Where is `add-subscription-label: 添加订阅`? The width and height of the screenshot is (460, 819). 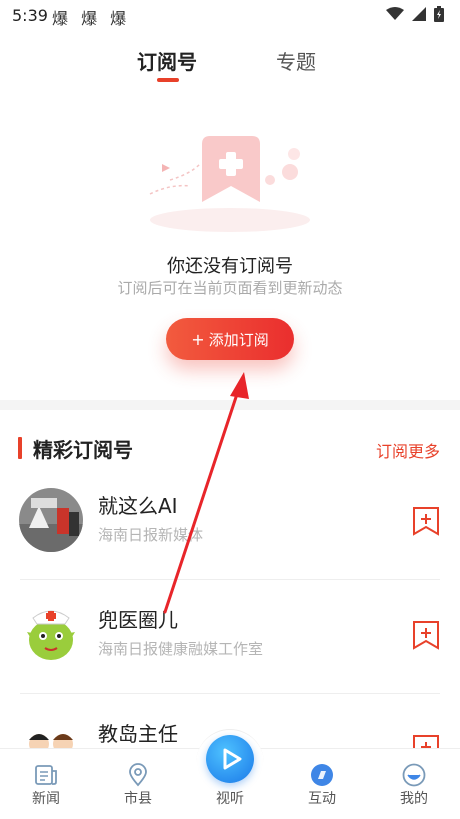
add-subscription-label: 添加订阅 is located at coordinates (238, 339).